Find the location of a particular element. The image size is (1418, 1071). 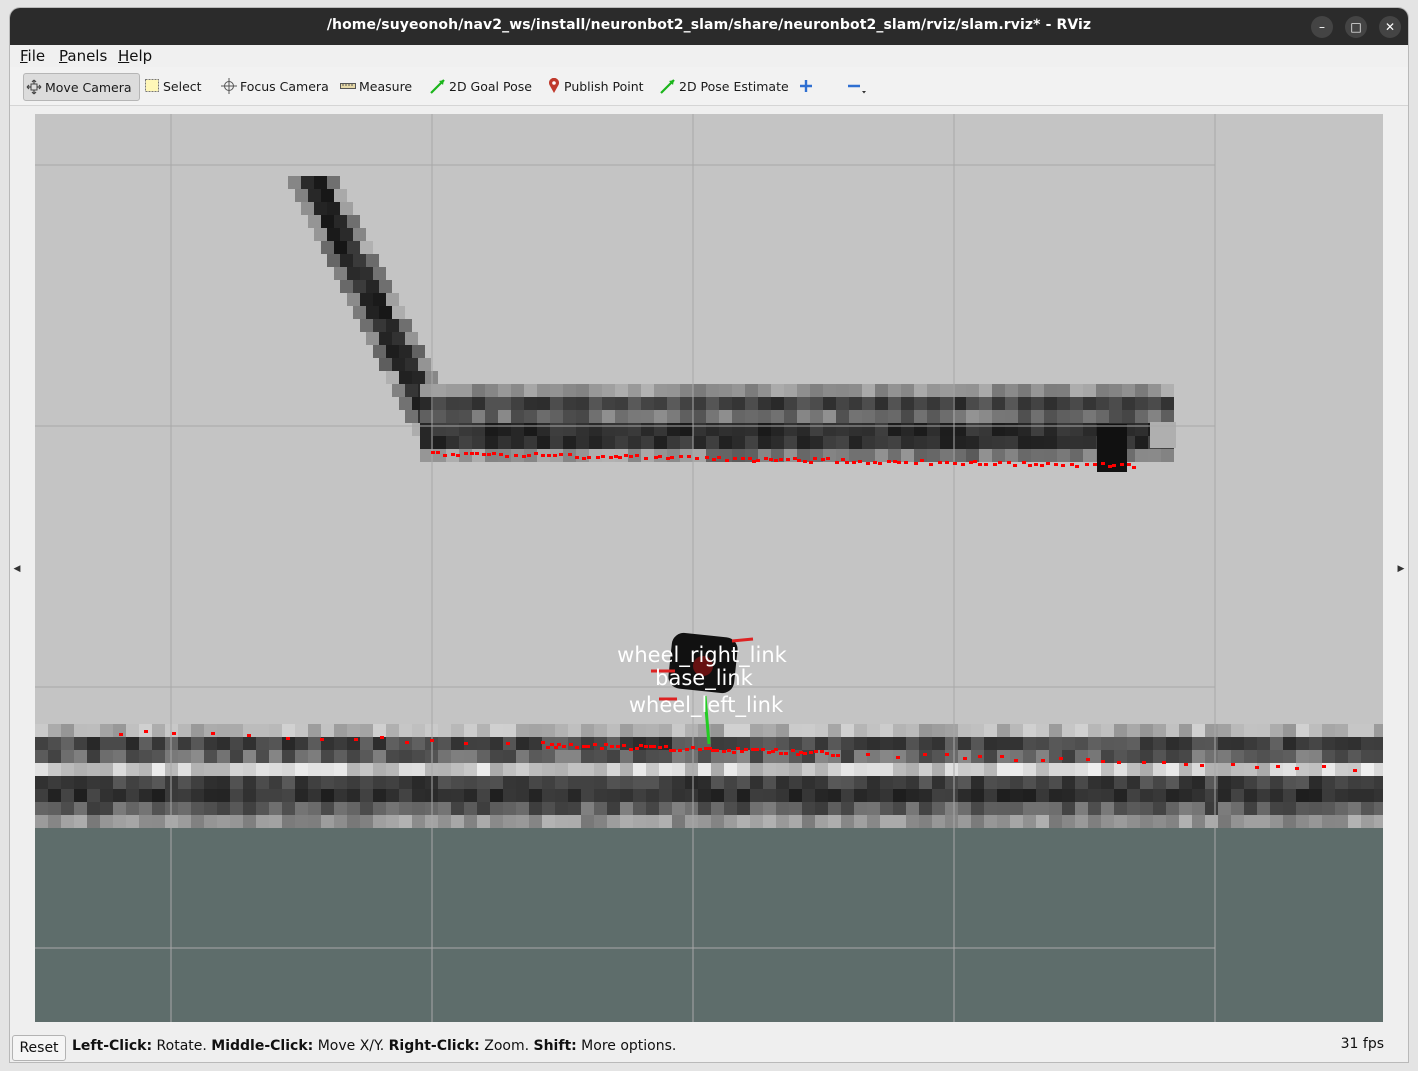

minimize-button: – is located at coordinates (1322, 27).